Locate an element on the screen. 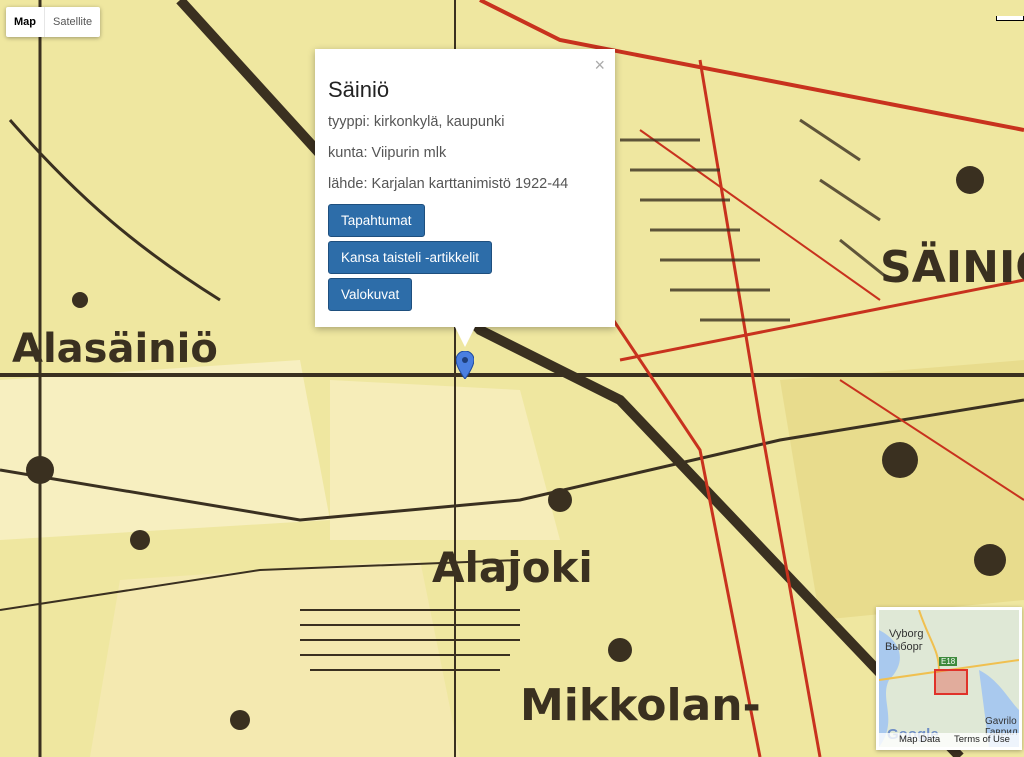 This screenshot has height=757, width=1024. place-source: lähde: Karjalan karttanimistö 1922-44 is located at coordinates (448, 184).